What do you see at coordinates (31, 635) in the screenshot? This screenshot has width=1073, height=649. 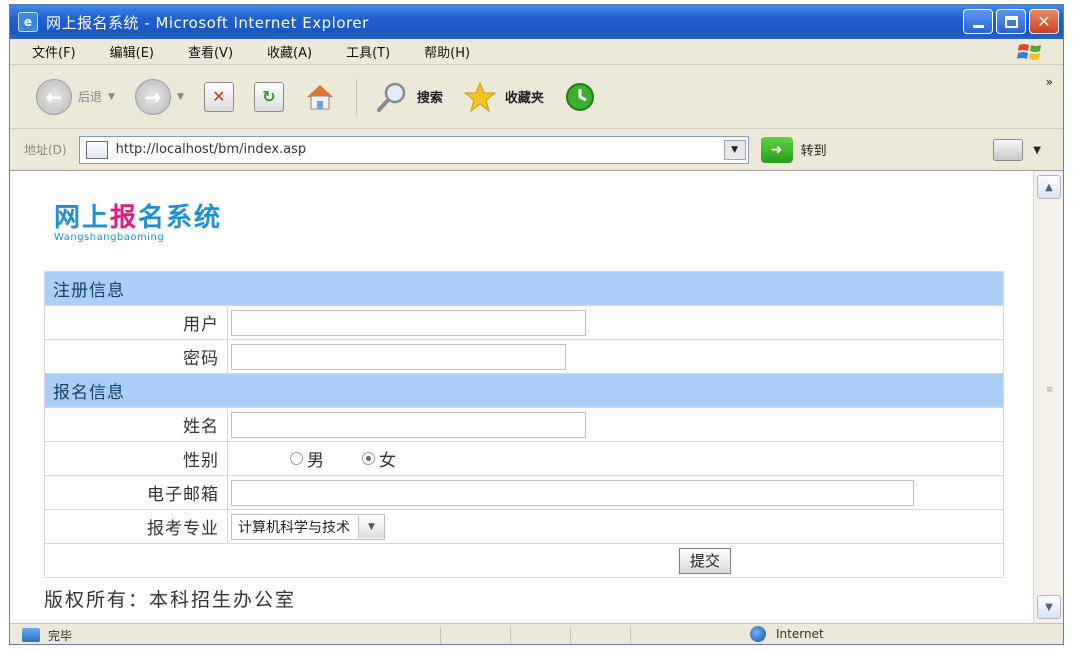 I see `page-done-icon` at bounding box center [31, 635].